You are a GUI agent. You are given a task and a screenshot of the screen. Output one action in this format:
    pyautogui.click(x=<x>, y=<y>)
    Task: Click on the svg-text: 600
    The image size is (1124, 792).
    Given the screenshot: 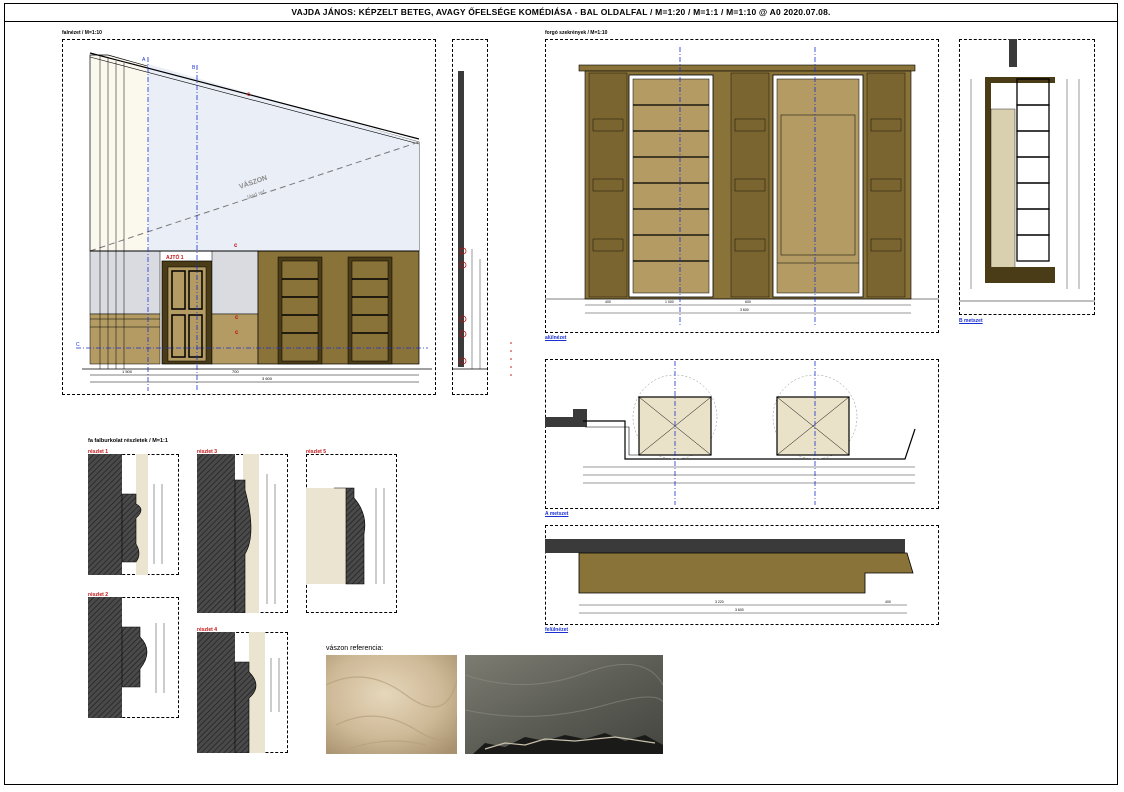 What is the action you would take?
    pyautogui.click(x=748, y=302)
    